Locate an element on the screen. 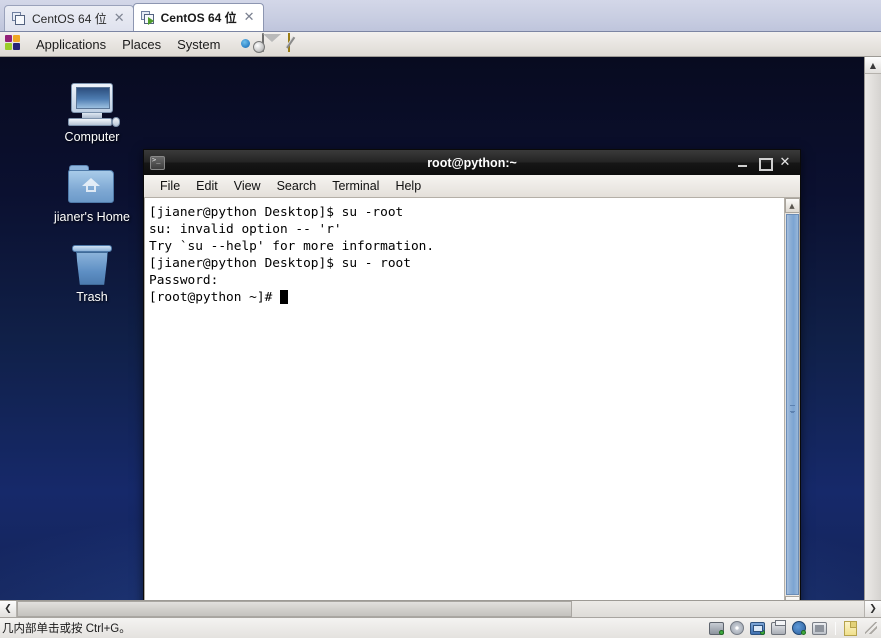 The image size is (881, 638). terminal-line: [root@python ~]# is located at coordinates (214, 297).